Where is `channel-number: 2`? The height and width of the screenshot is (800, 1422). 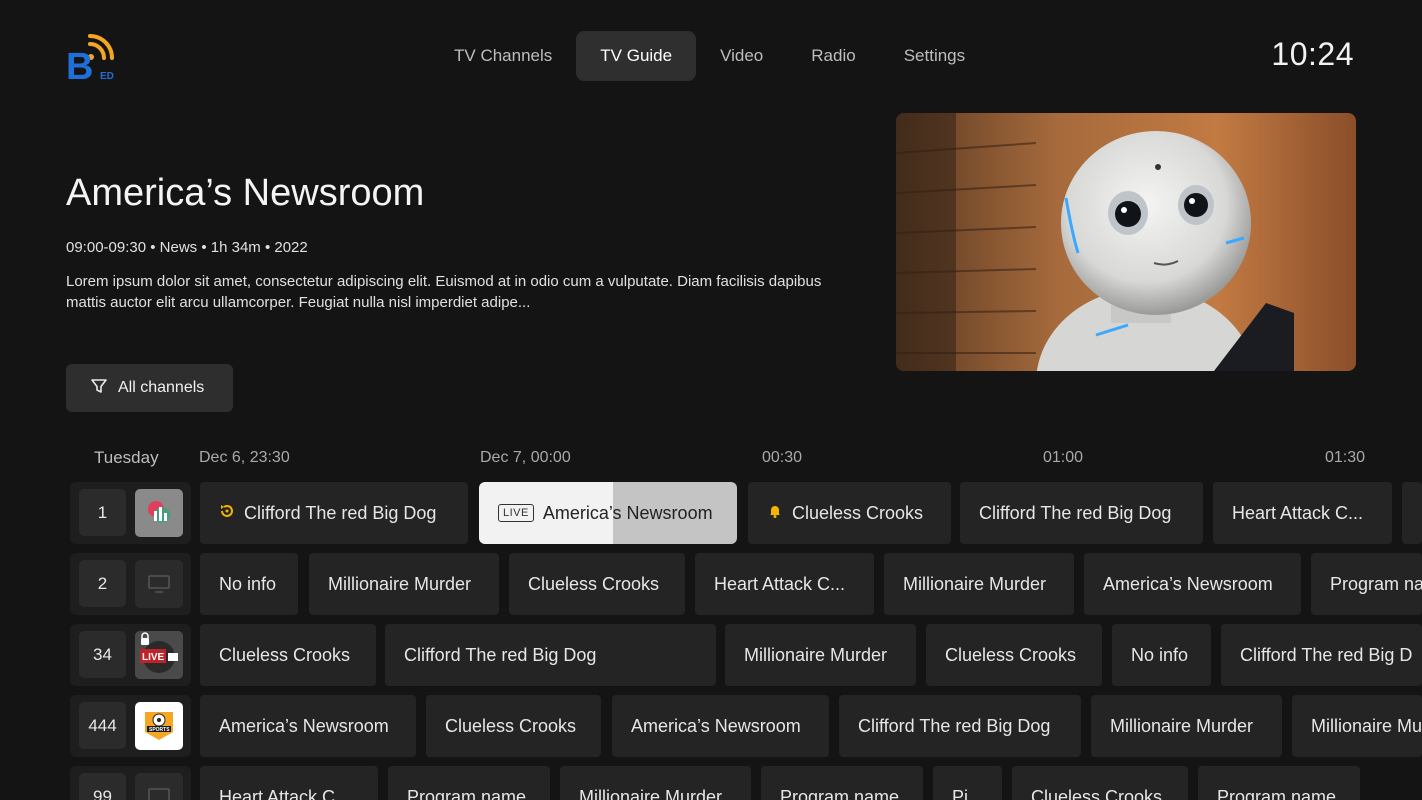 channel-number: 2 is located at coordinates (102, 583).